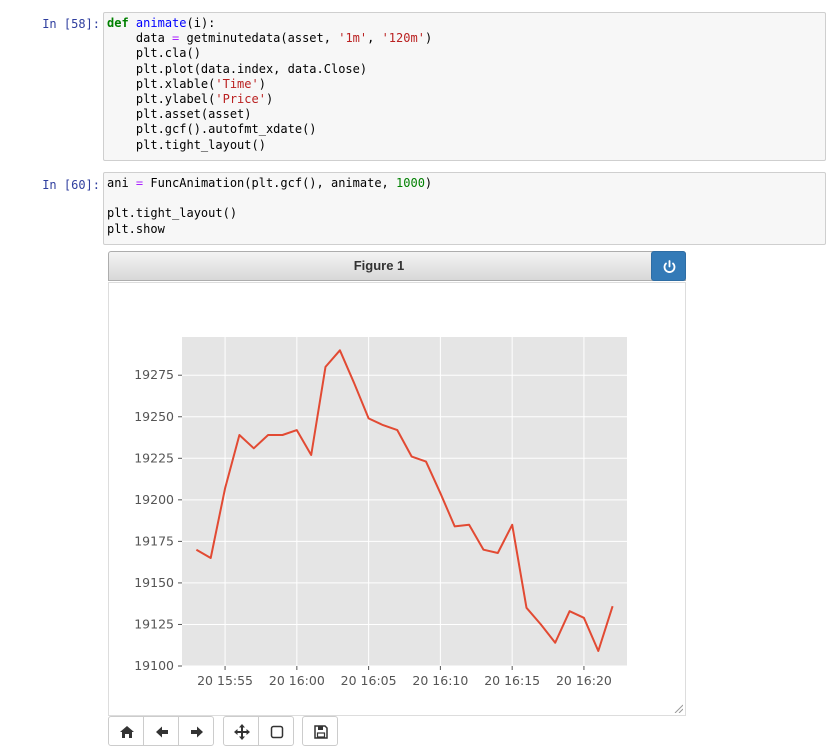 The image size is (826, 755). Describe the element at coordinates (154, 540) in the screenshot. I see `y-tick-label: 19175` at that location.